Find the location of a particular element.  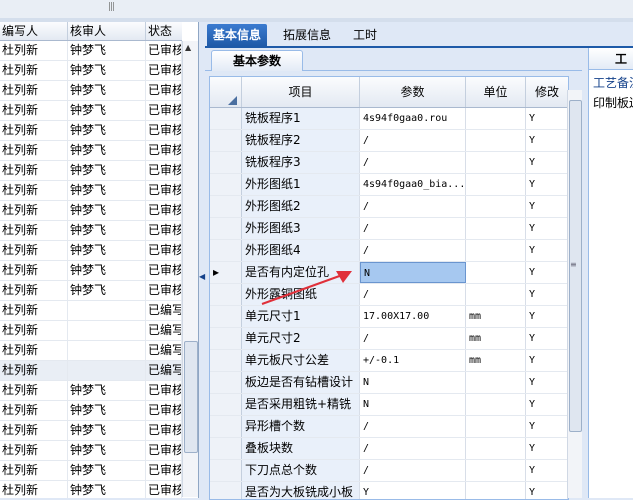

column-header-param: 参数 is located at coordinates (413, 92).